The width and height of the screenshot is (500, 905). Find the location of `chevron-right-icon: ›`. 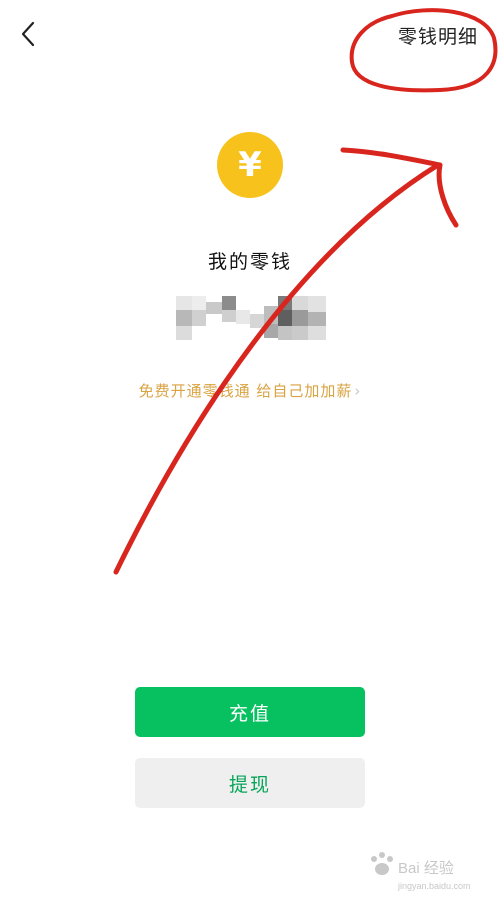

chevron-right-icon: › is located at coordinates (358, 391).